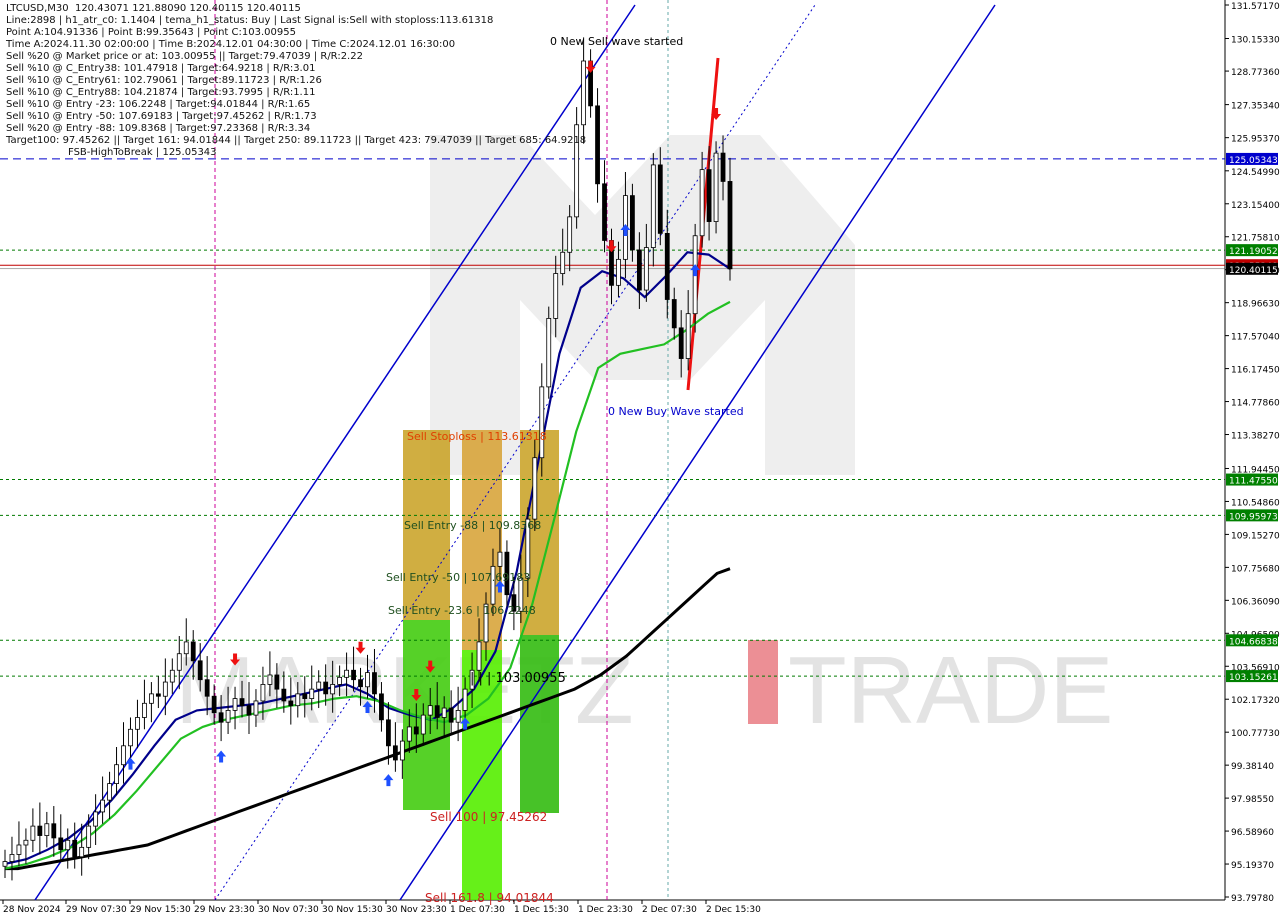 The width and height of the screenshot is (1280, 920). I want to click on x-tick-label: 29 Nov 15:30, so click(160, 910).